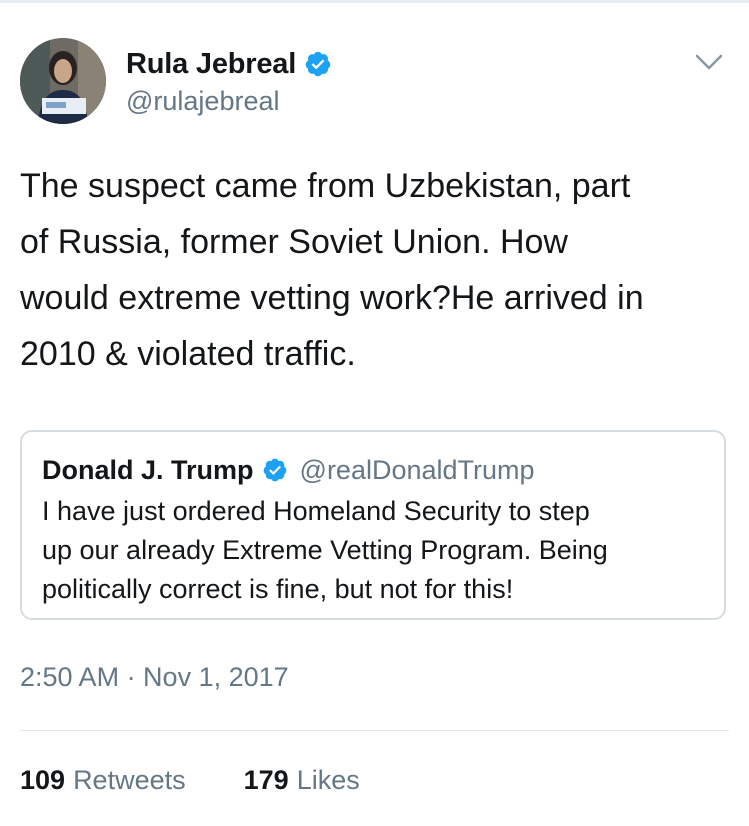  I want to click on tweet-timestamp: 2:50 AM · Nov 1, 2017, so click(154, 677).